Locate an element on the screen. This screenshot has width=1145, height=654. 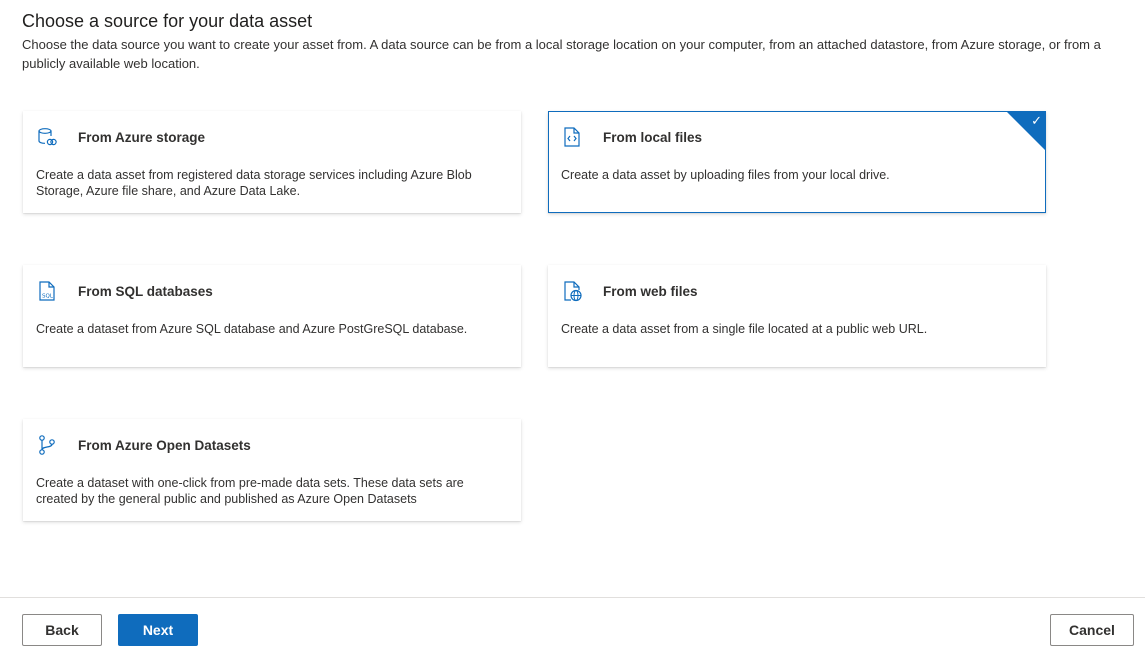
card-title: From Azure Open Datasets is located at coordinates (164, 445).